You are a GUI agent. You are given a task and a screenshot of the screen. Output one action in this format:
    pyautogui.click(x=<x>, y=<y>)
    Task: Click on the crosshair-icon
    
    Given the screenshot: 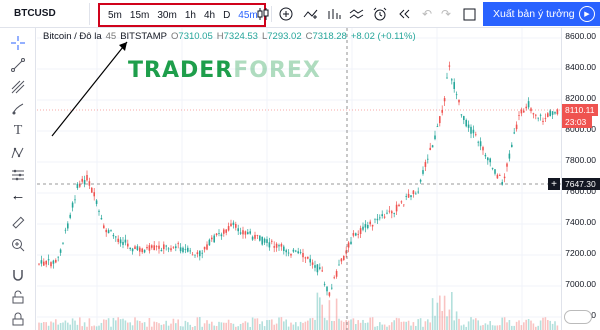 What is the action you would take?
    pyautogui.click(x=18, y=43)
    